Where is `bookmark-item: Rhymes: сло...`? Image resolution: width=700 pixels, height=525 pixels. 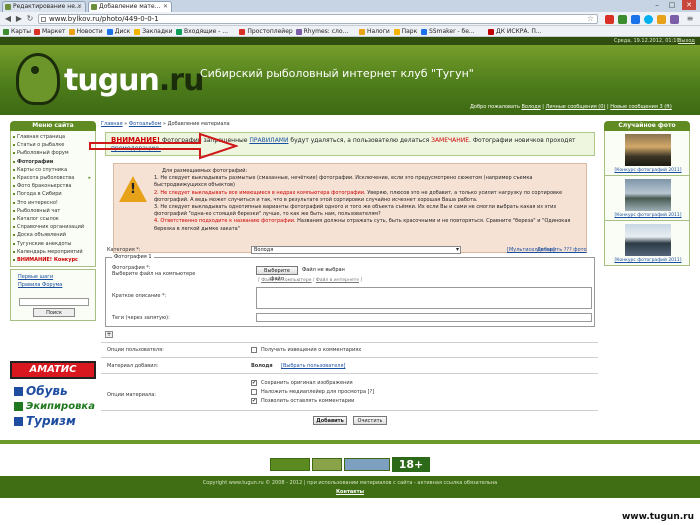
bookmark-item: Rhymes: сло... is located at coordinates (321, 31).